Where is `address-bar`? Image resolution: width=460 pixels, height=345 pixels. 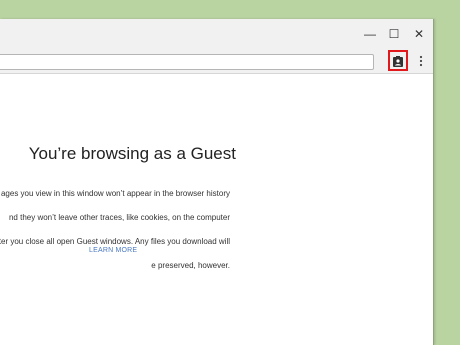
address-bar is located at coordinates (187, 62).